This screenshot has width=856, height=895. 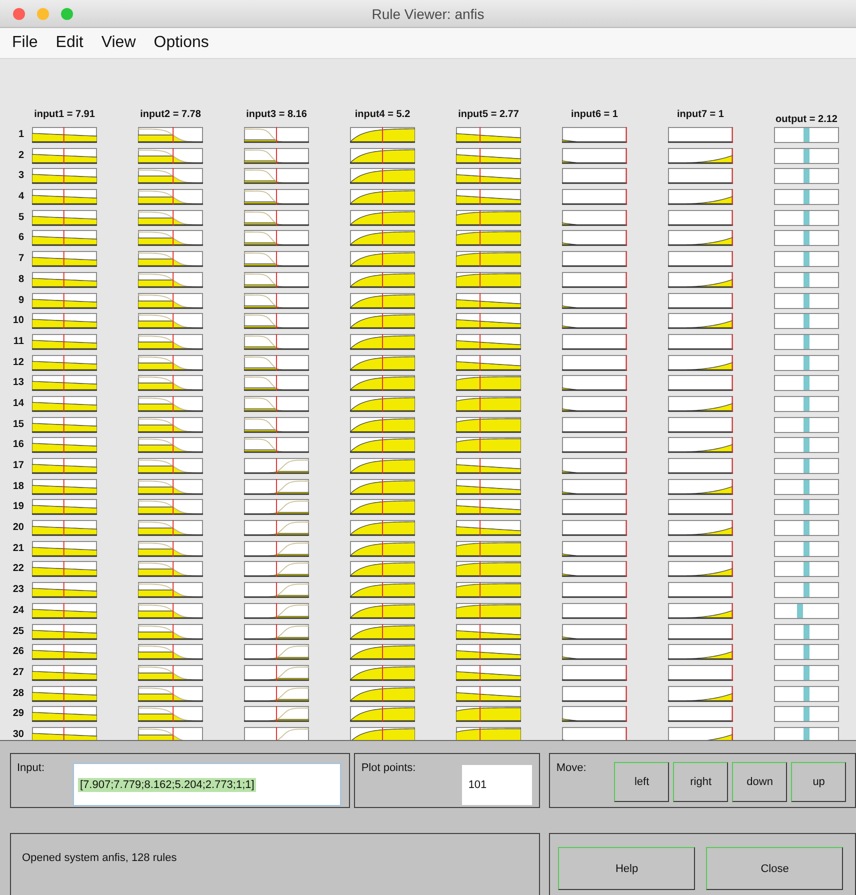 What do you see at coordinates (497, 785) in the screenshot?
I see `plot-points-field: 101` at bounding box center [497, 785].